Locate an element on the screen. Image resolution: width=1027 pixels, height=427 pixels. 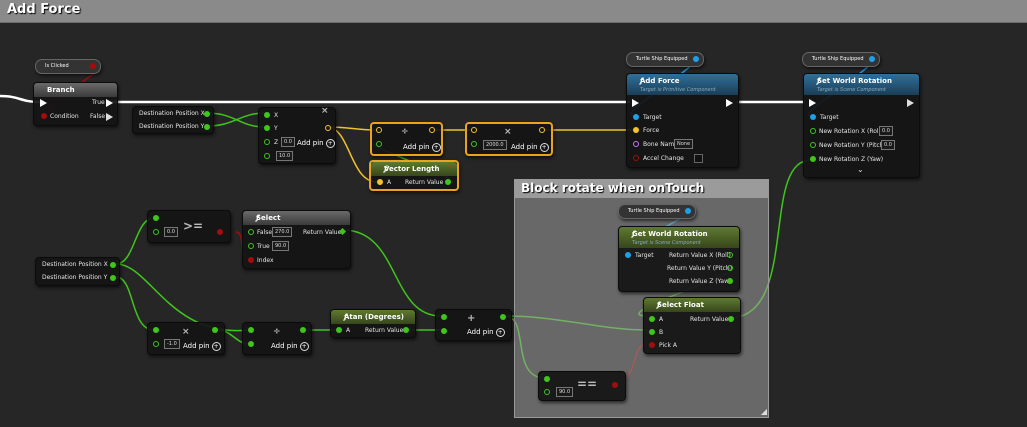
false-exec-pin is located at coordinates (109, 117).